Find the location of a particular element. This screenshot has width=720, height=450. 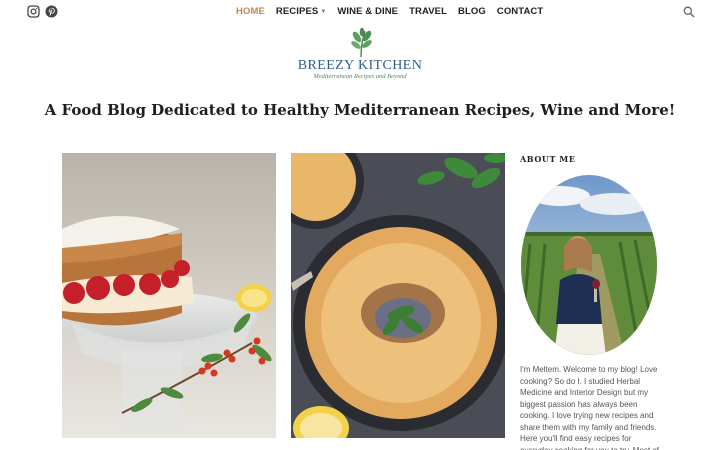

nav-item-recipes: RECIPES ▼ is located at coordinates (301, 11).